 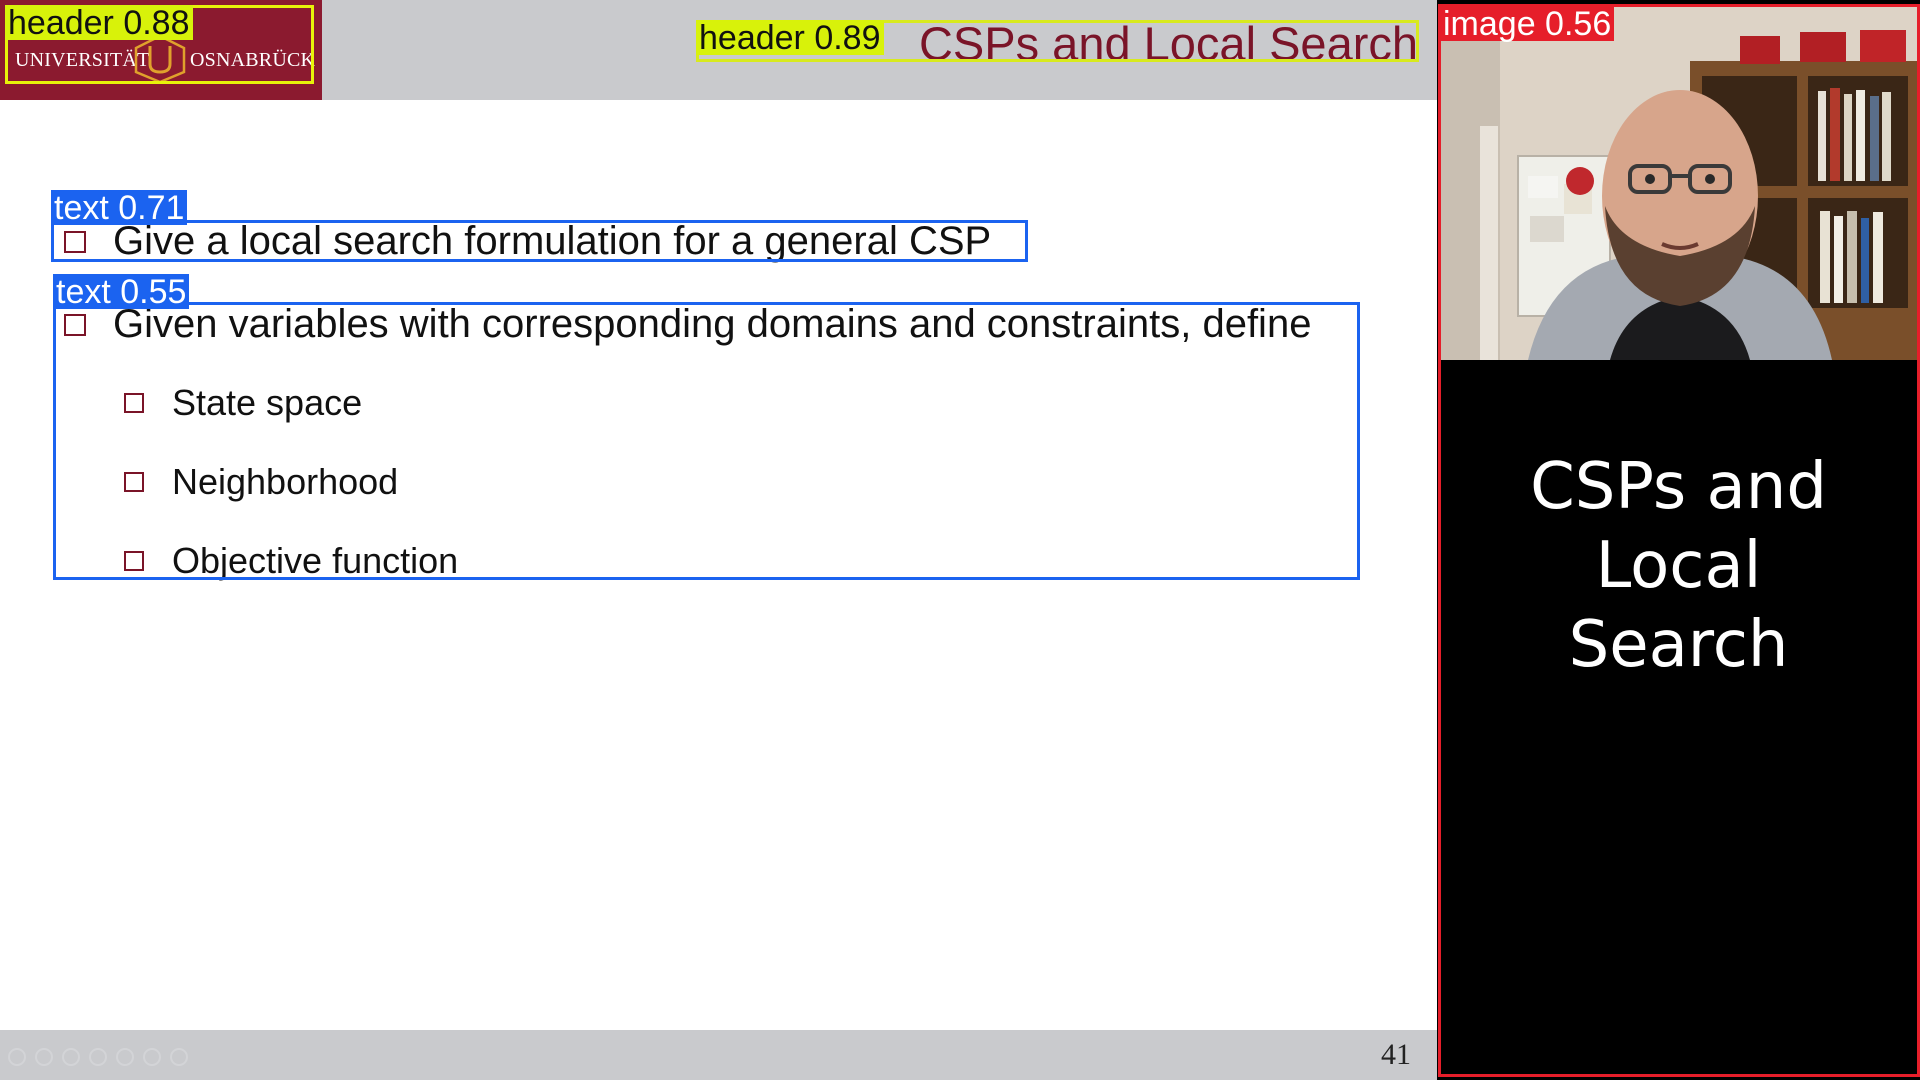 I want to click on page-number: 41, so click(x=1396, y=1054).